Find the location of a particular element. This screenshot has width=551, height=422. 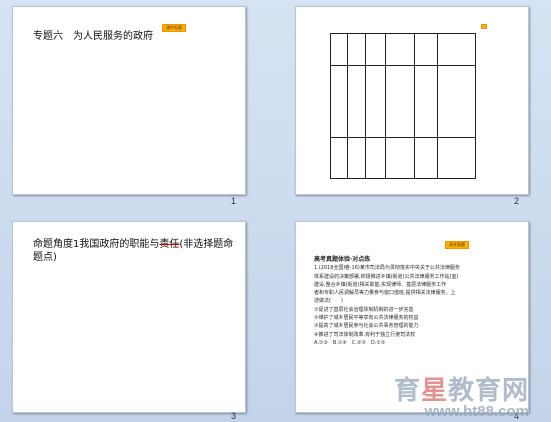

slide-1-tag: 课件标题 is located at coordinates (174, 28).